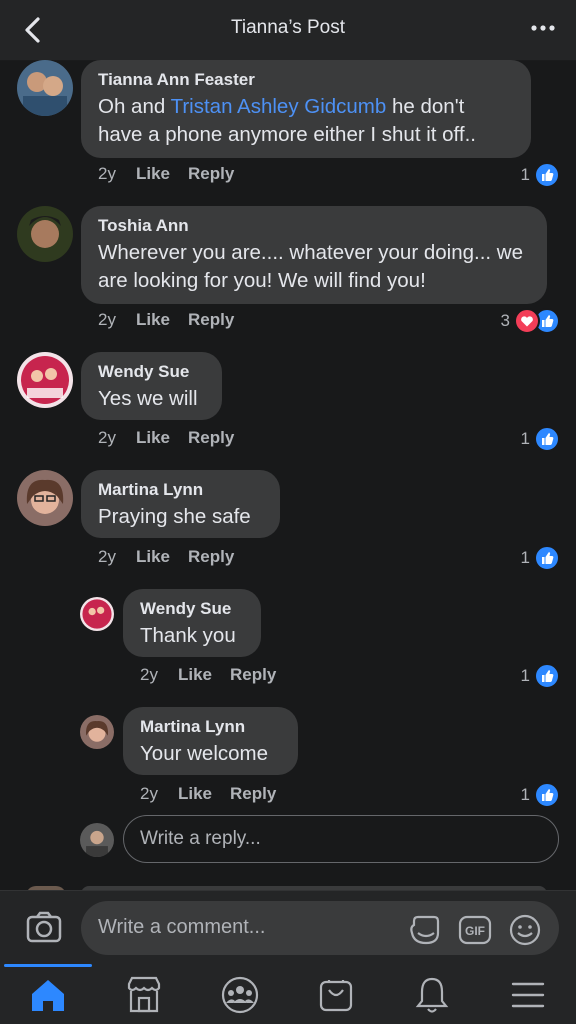  I want to click on comment-text: Your welcome, so click(204, 753).